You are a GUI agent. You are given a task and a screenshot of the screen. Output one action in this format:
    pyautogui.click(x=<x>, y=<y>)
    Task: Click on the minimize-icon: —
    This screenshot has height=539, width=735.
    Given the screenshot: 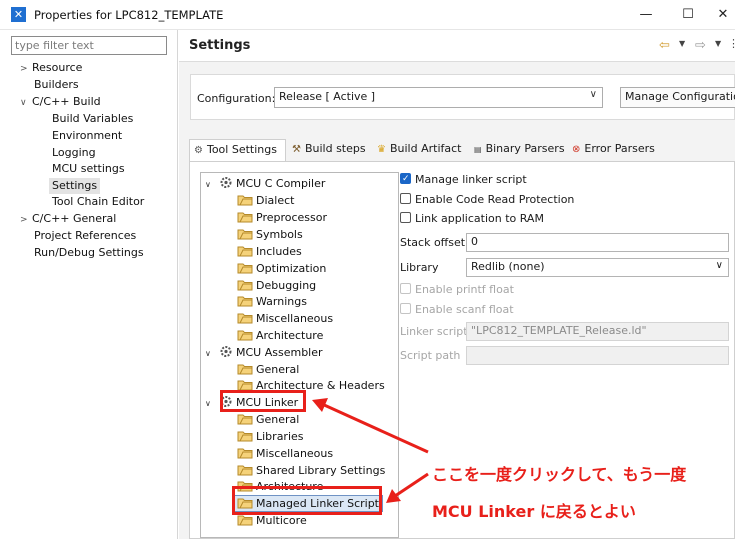 What is the action you would take?
    pyautogui.click(x=646, y=15)
    